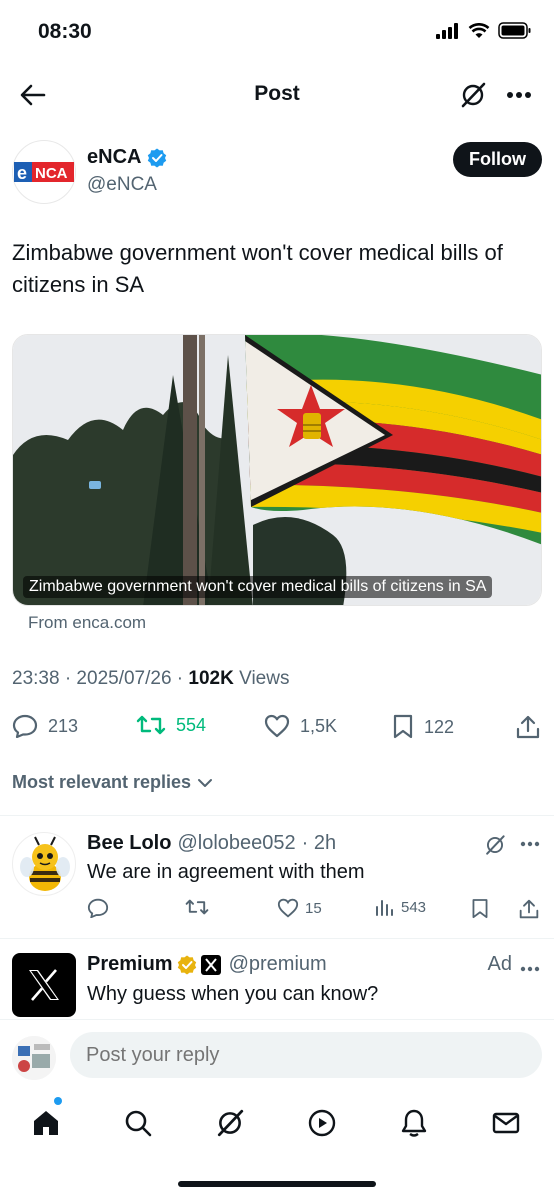 The height and width of the screenshot is (1199, 554). Describe the element at coordinates (44, 985) in the screenshot. I see `ad-avatar` at that location.